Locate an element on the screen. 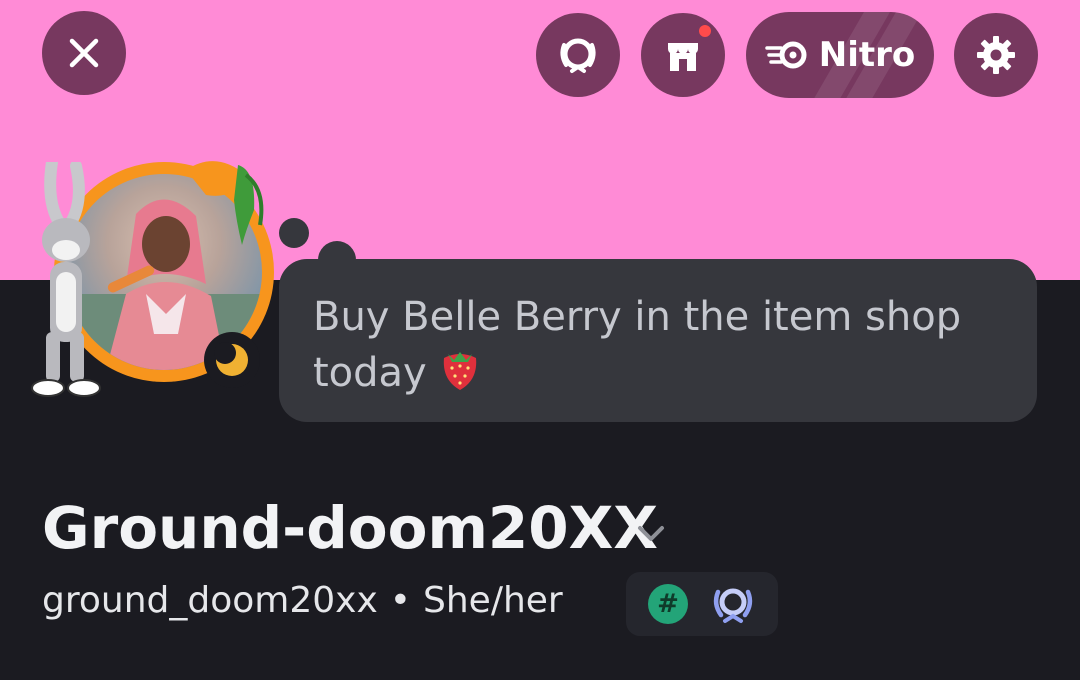  bubble-tail-small is located at coordinates (294, 233).